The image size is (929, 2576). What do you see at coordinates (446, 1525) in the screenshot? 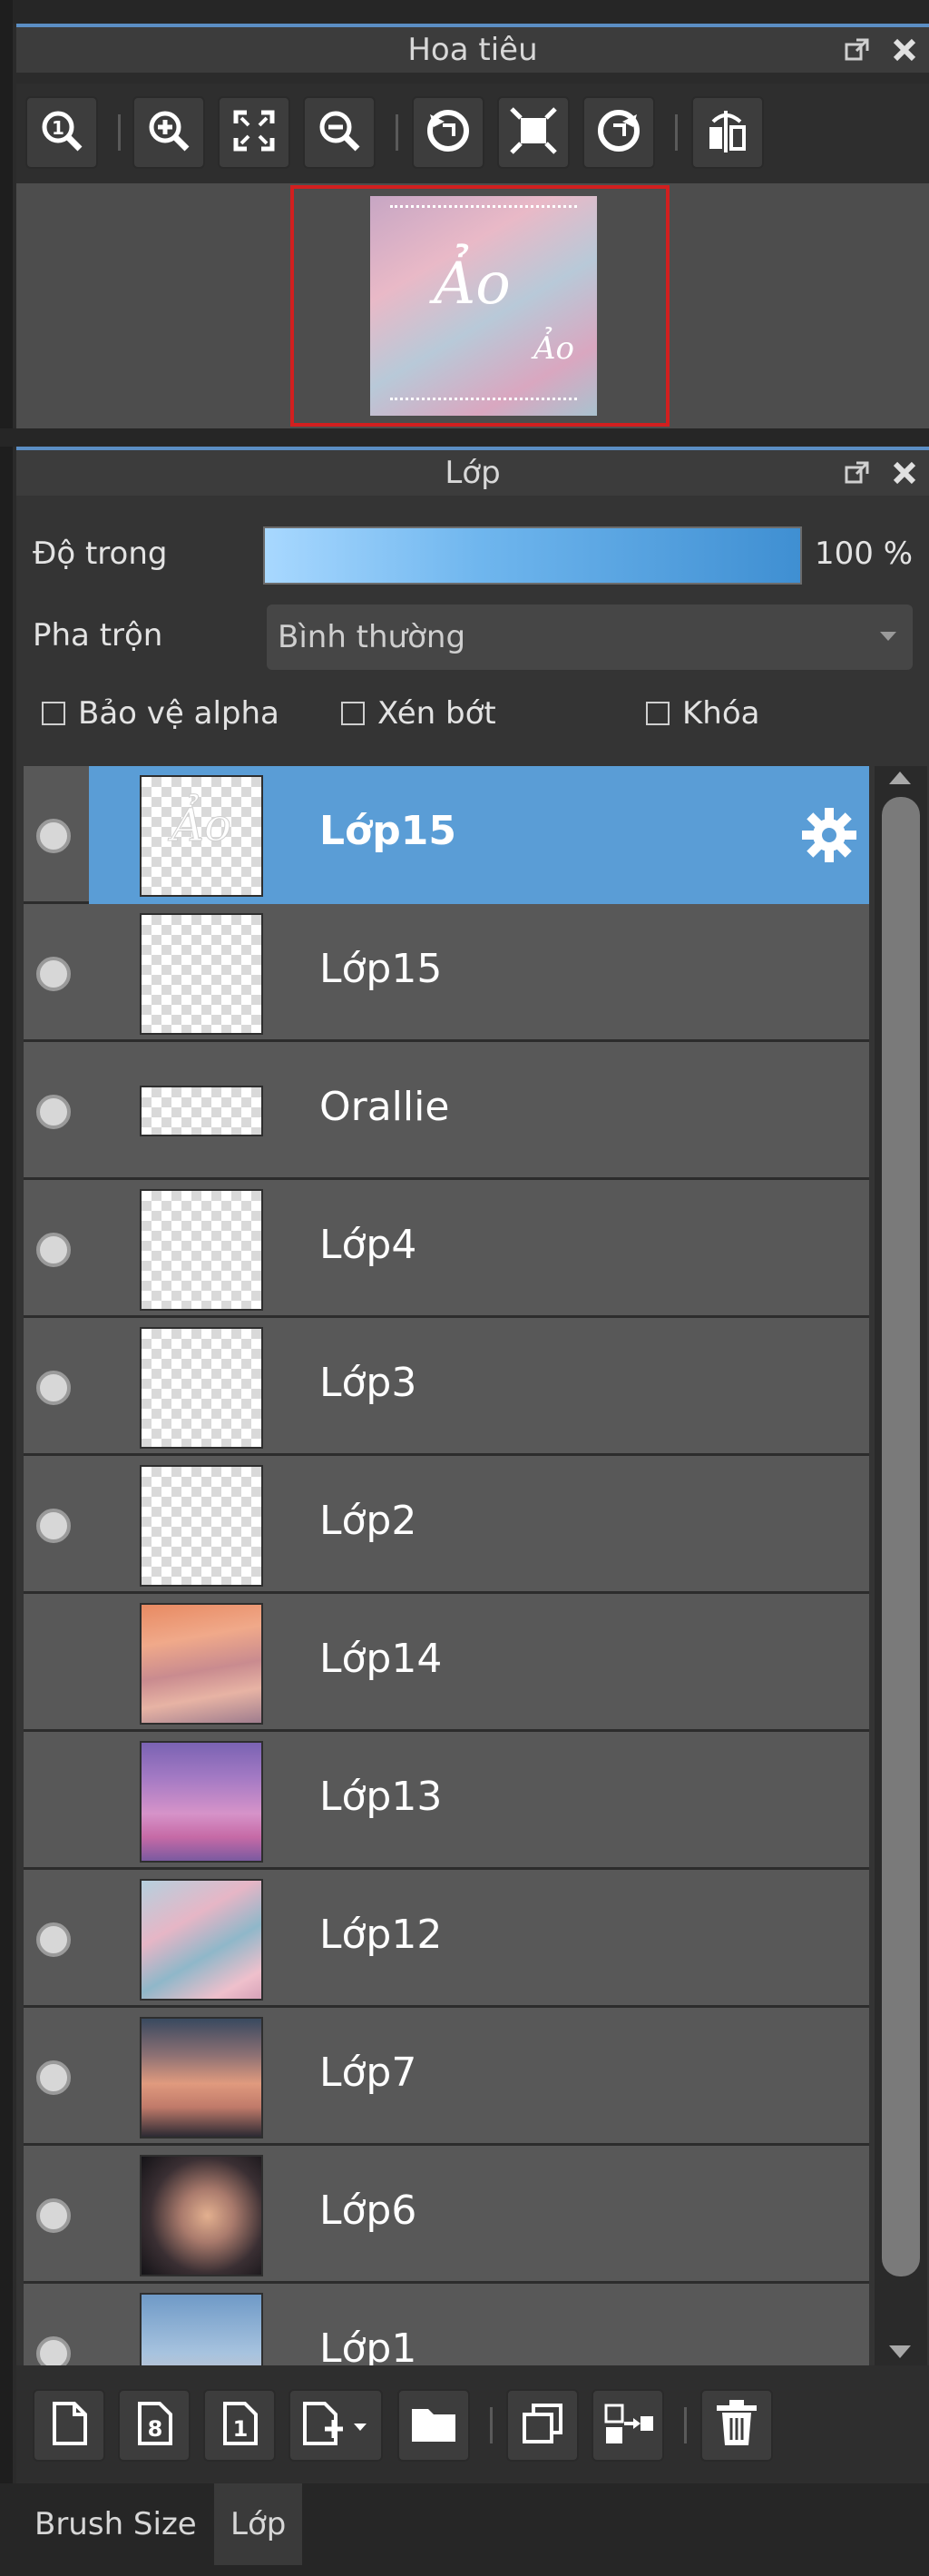
I see `layer-row: Lớp2` at bounding box center [446, 1525].